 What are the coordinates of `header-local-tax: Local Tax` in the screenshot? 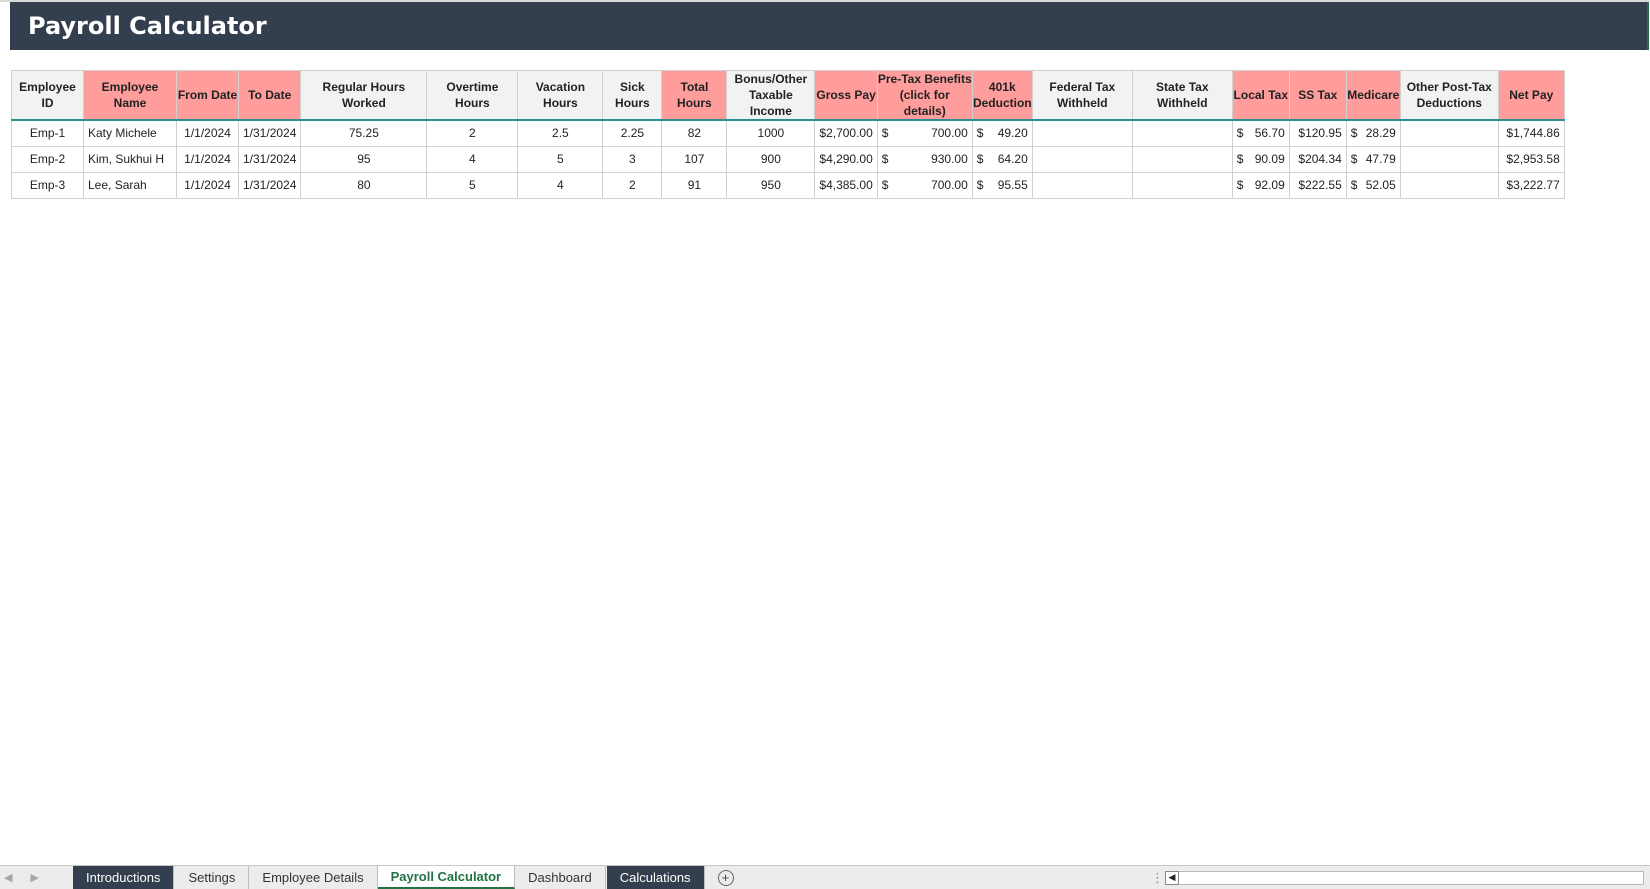 It's located at (1260, 95).